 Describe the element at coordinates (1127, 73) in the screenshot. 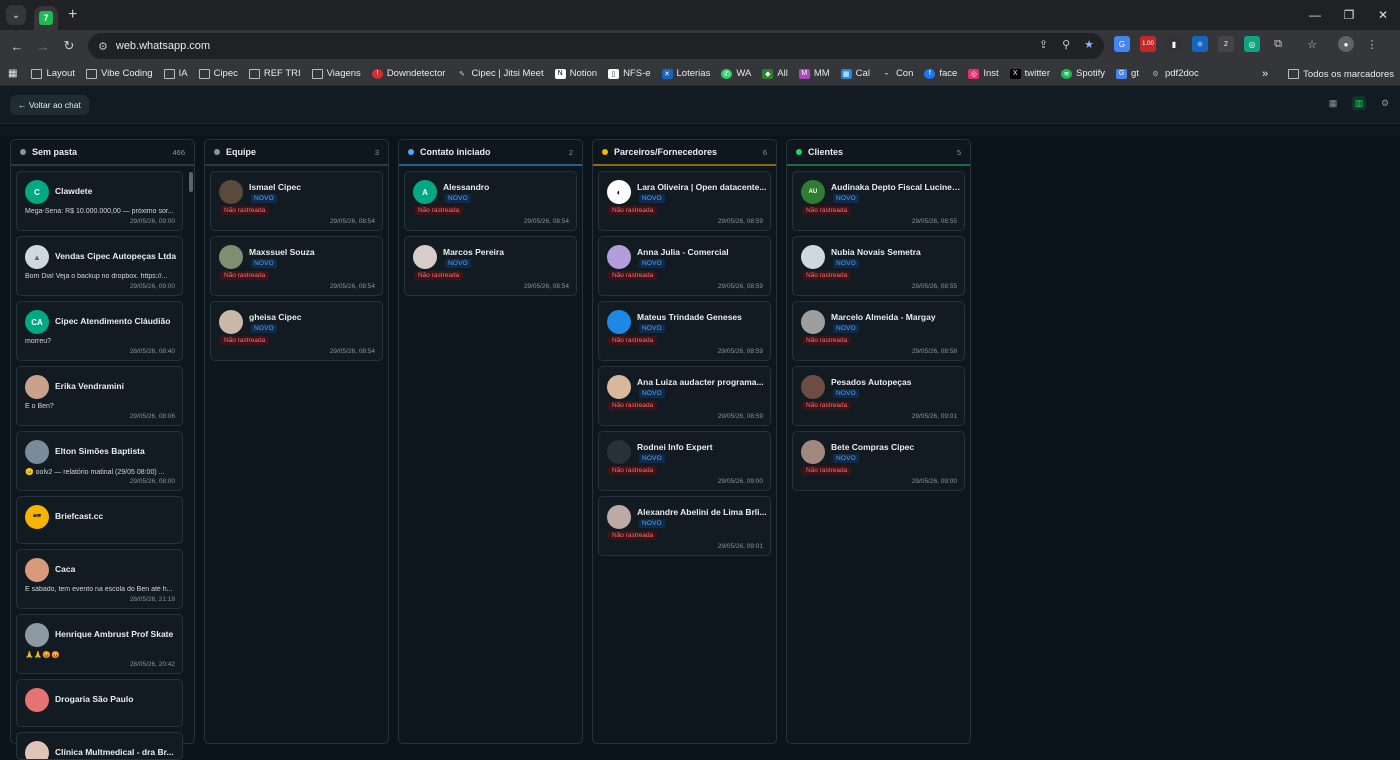

I see `bookmark-gt: Ggt` at that location.